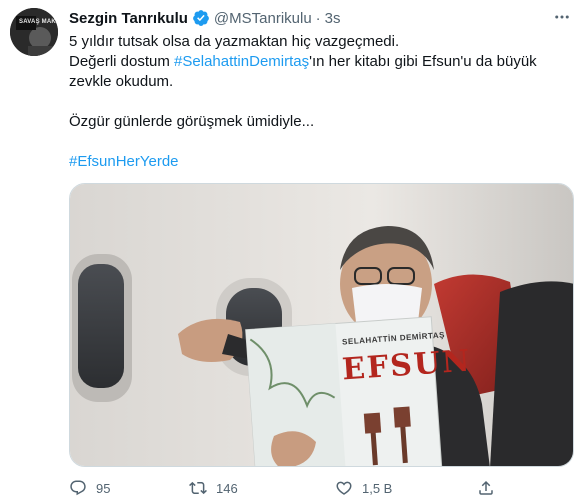  What do you see at coordinates (38, 22) in the screenshot?
I see `avatar-sign-text: SAVAŞ MAKİ` at bounding box center [38, 22].